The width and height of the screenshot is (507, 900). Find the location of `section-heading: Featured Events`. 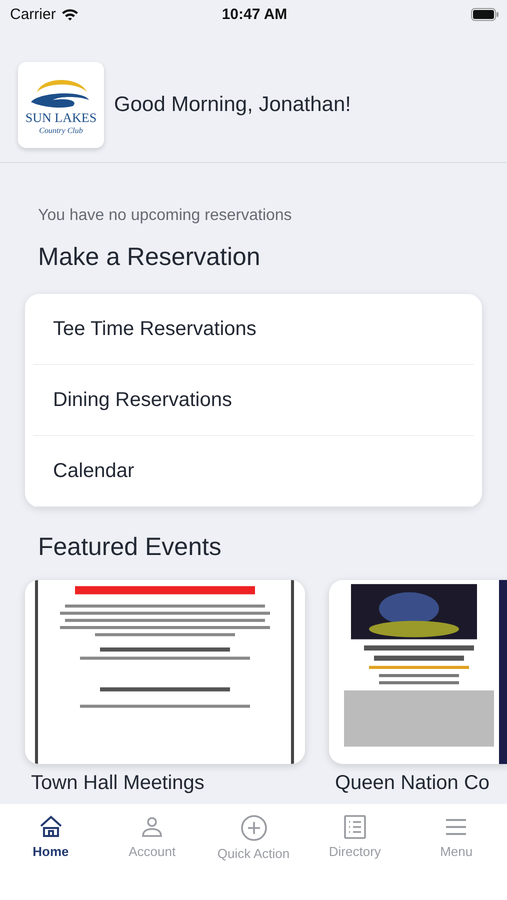

section-heading: Featured Events is located at coordinates (129, 547).